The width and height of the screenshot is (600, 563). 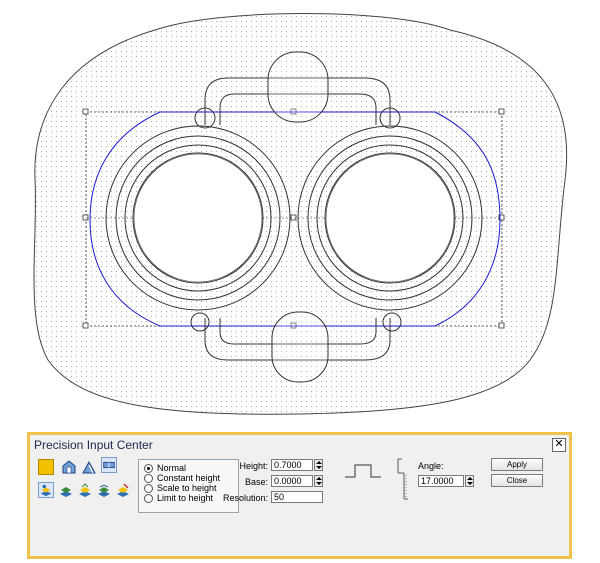 What do you see at coordinates (390, 218) in the screenshot?
I see `right-inner-disc` at bounding box center [390, 218].